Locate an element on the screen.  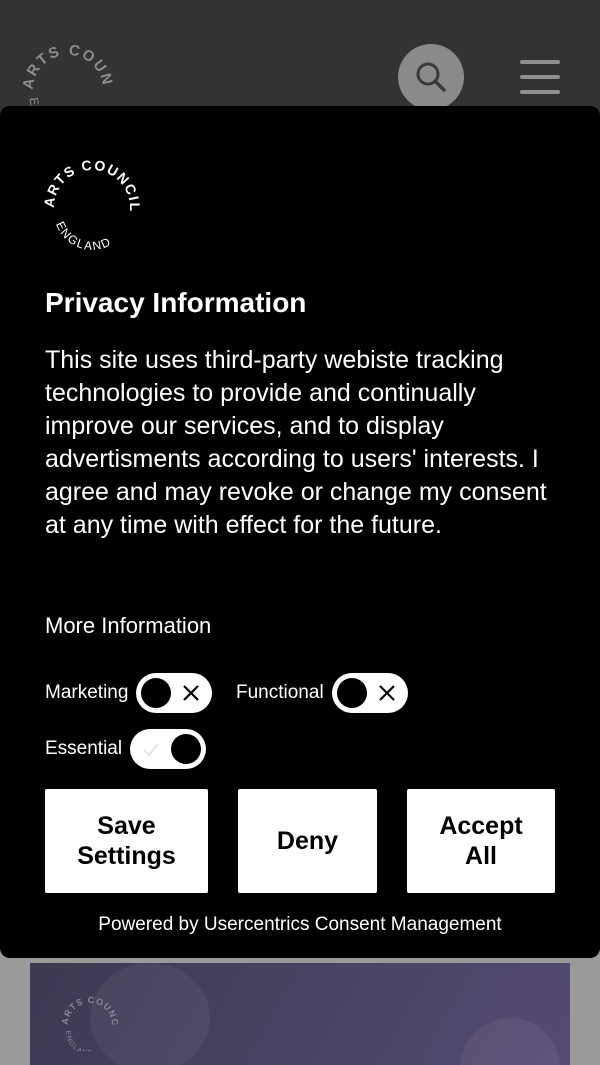
search-button is located at coordinates (431, 77).